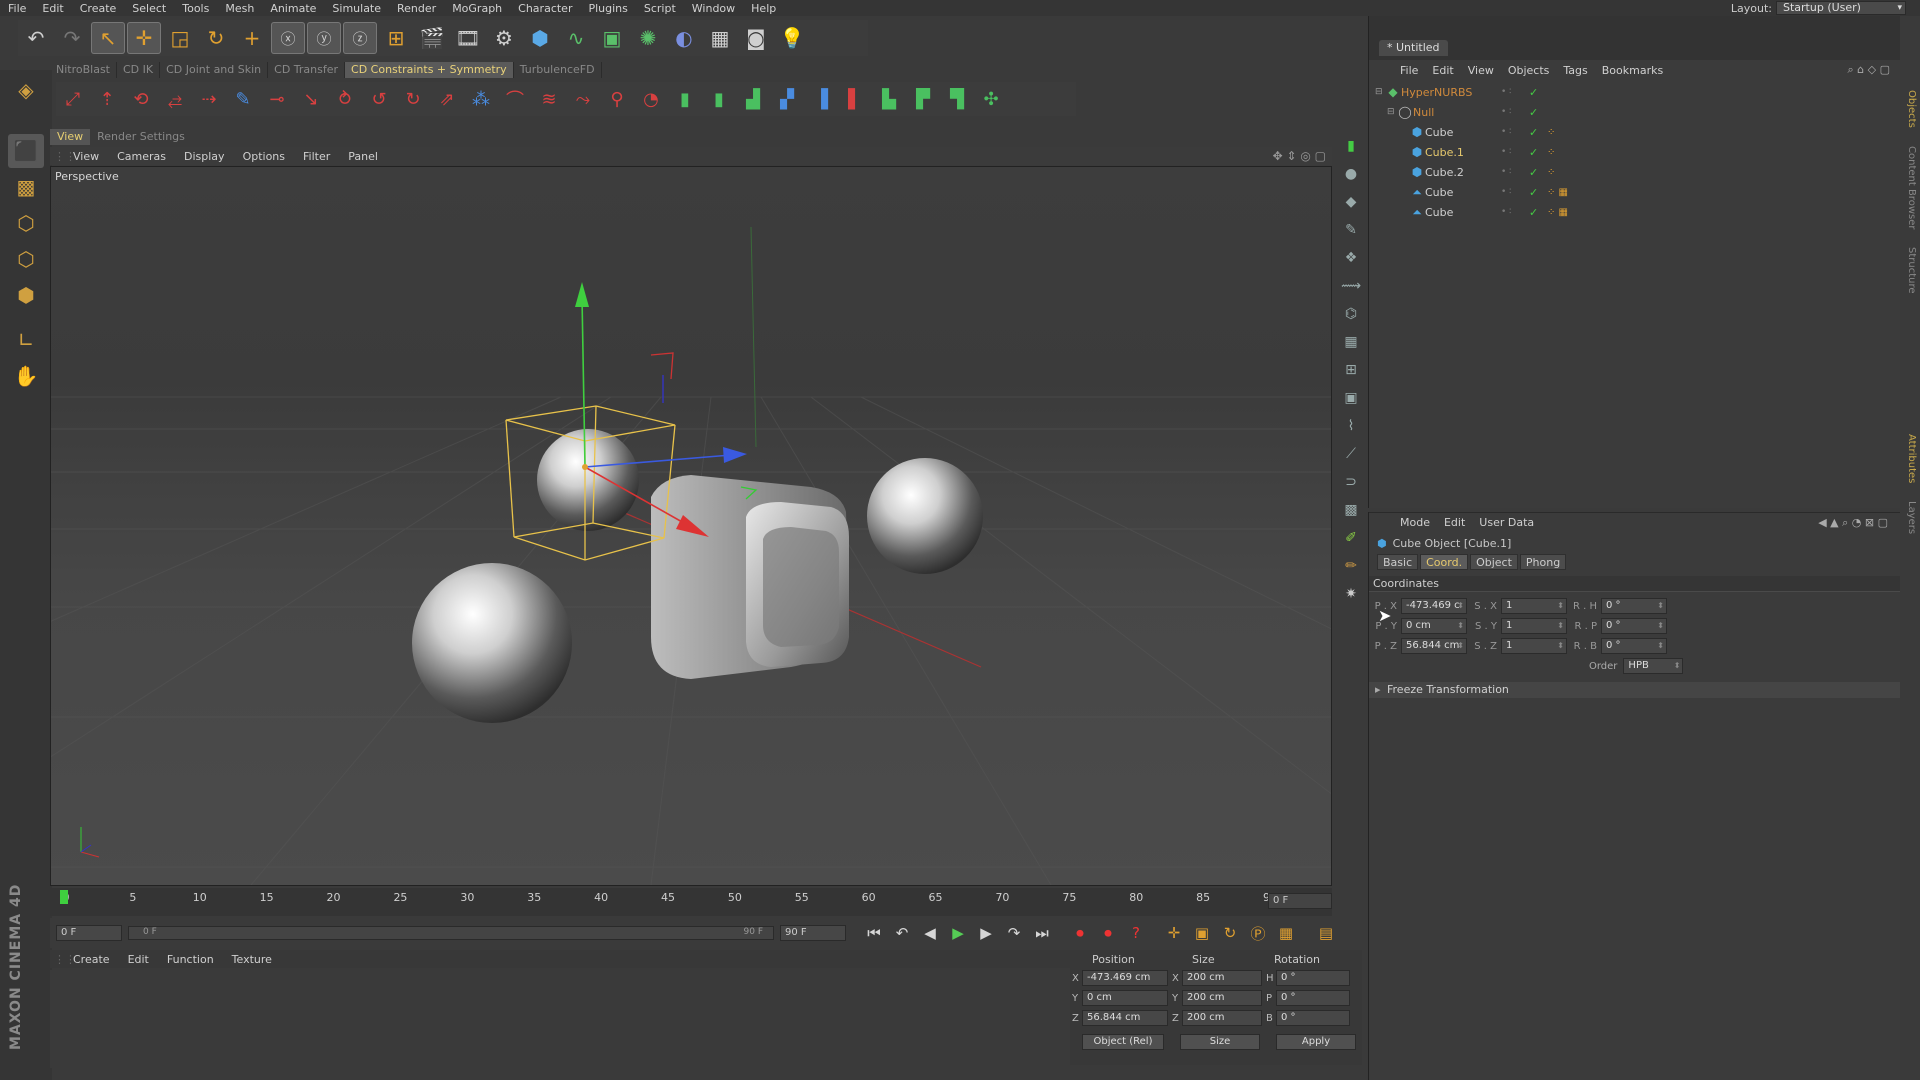  Describe the element at coordinates (558, 70) in the screenshot. I see `tab-turbulencefd: TurbulenceFD` at that location.